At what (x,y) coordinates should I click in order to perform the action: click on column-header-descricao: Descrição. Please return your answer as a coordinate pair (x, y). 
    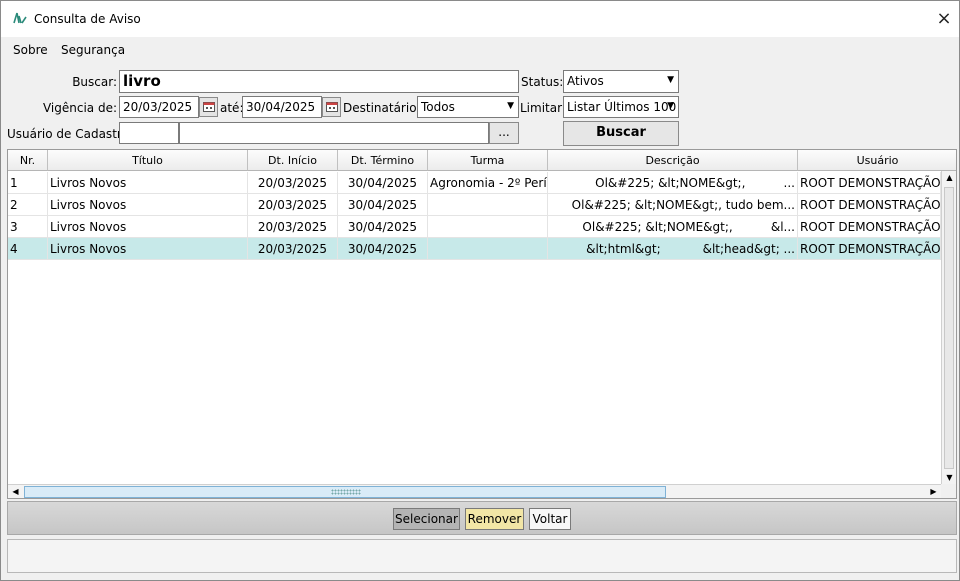
    Looking at the image, I should click on (673, 160).